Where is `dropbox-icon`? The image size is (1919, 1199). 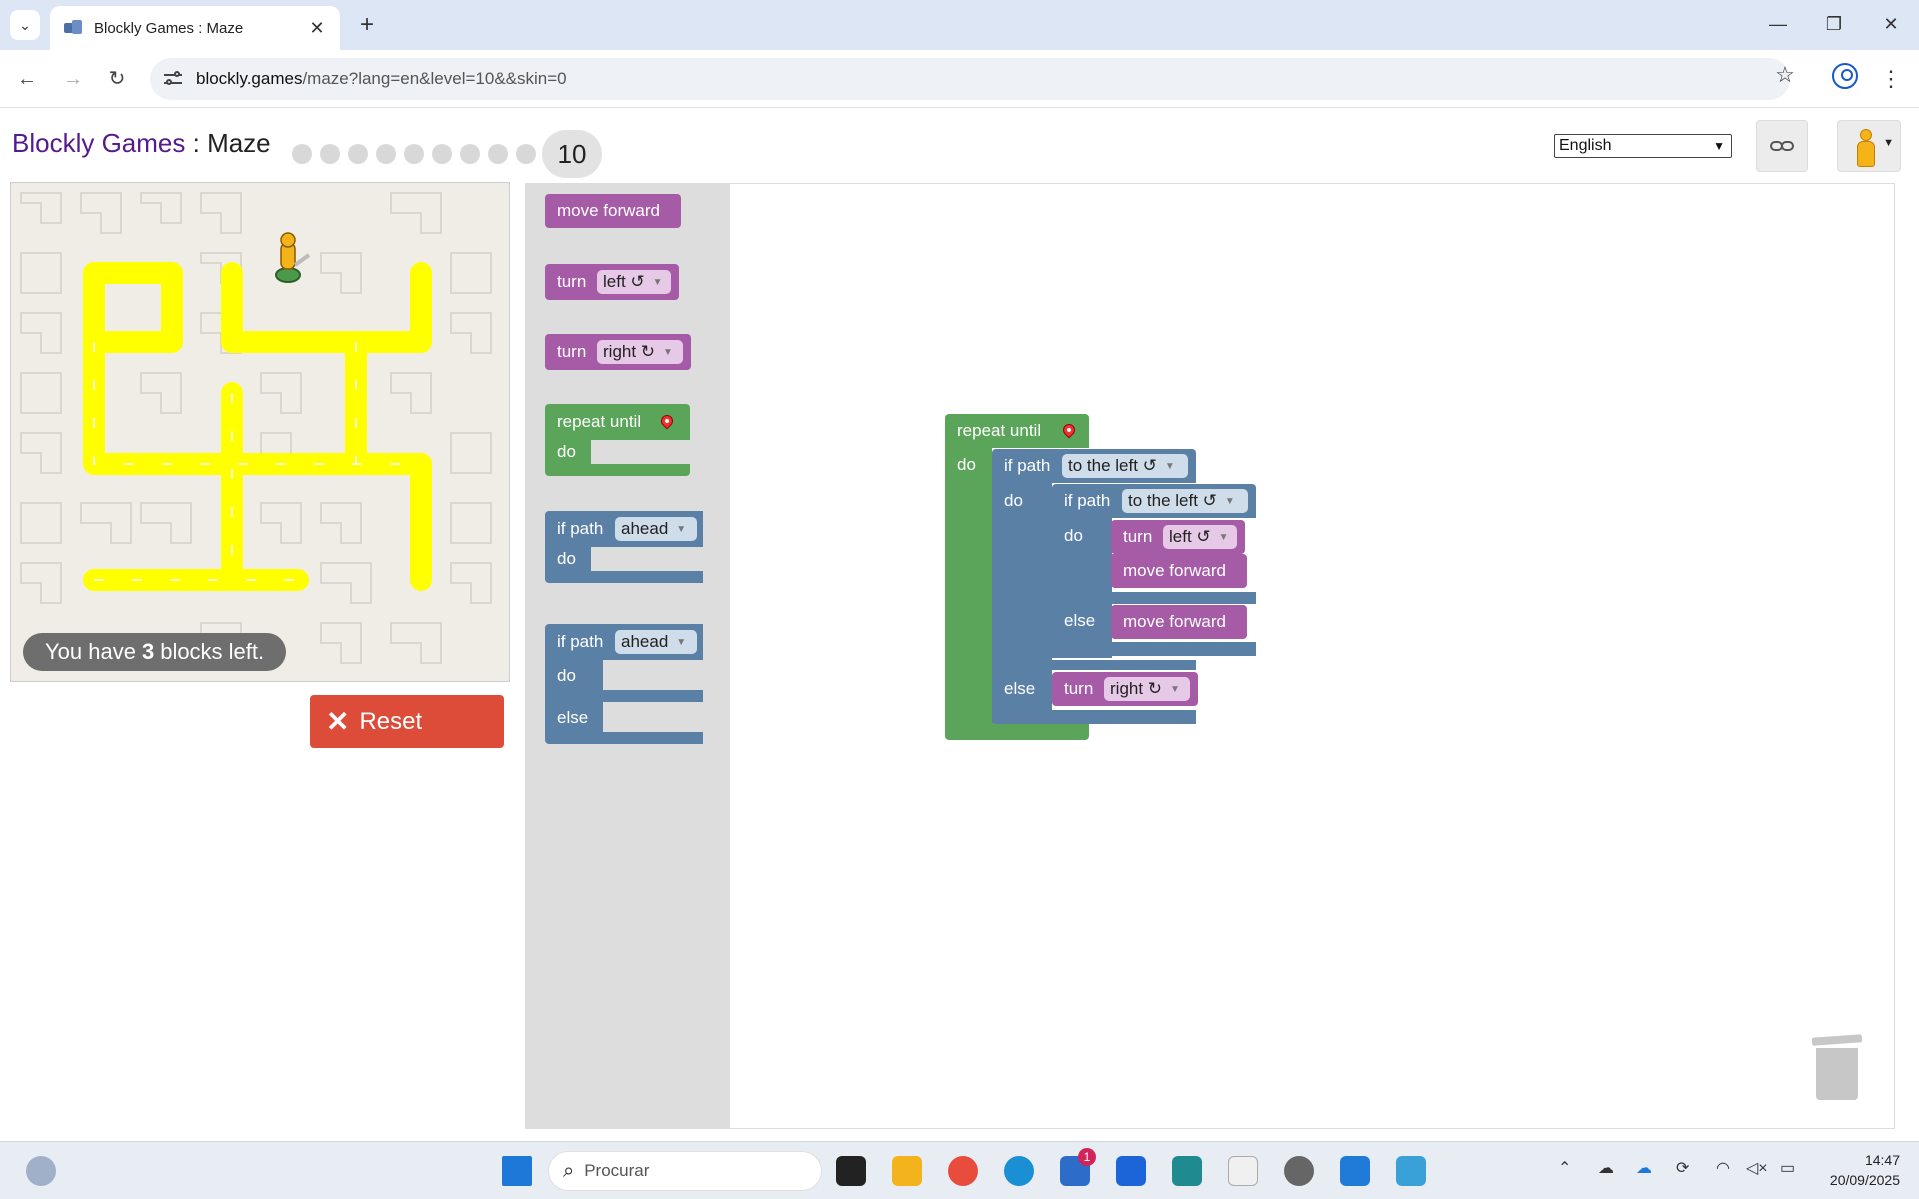
dropbox-icon is located at coordinates (1131, 1171).